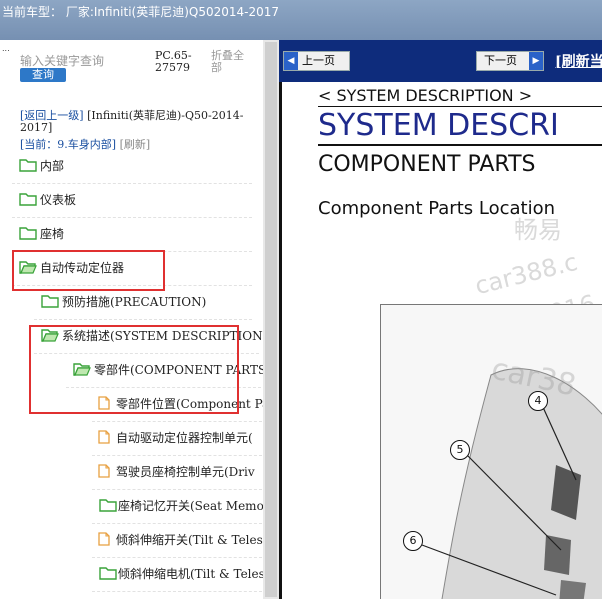 Image resolution: width=602 pixels, height=599 pixels. What do you see at coordinates (132, 200) in the screenshot?
I see `tree-item-dashboard: 仪表板` at bounding box center [132, 200].